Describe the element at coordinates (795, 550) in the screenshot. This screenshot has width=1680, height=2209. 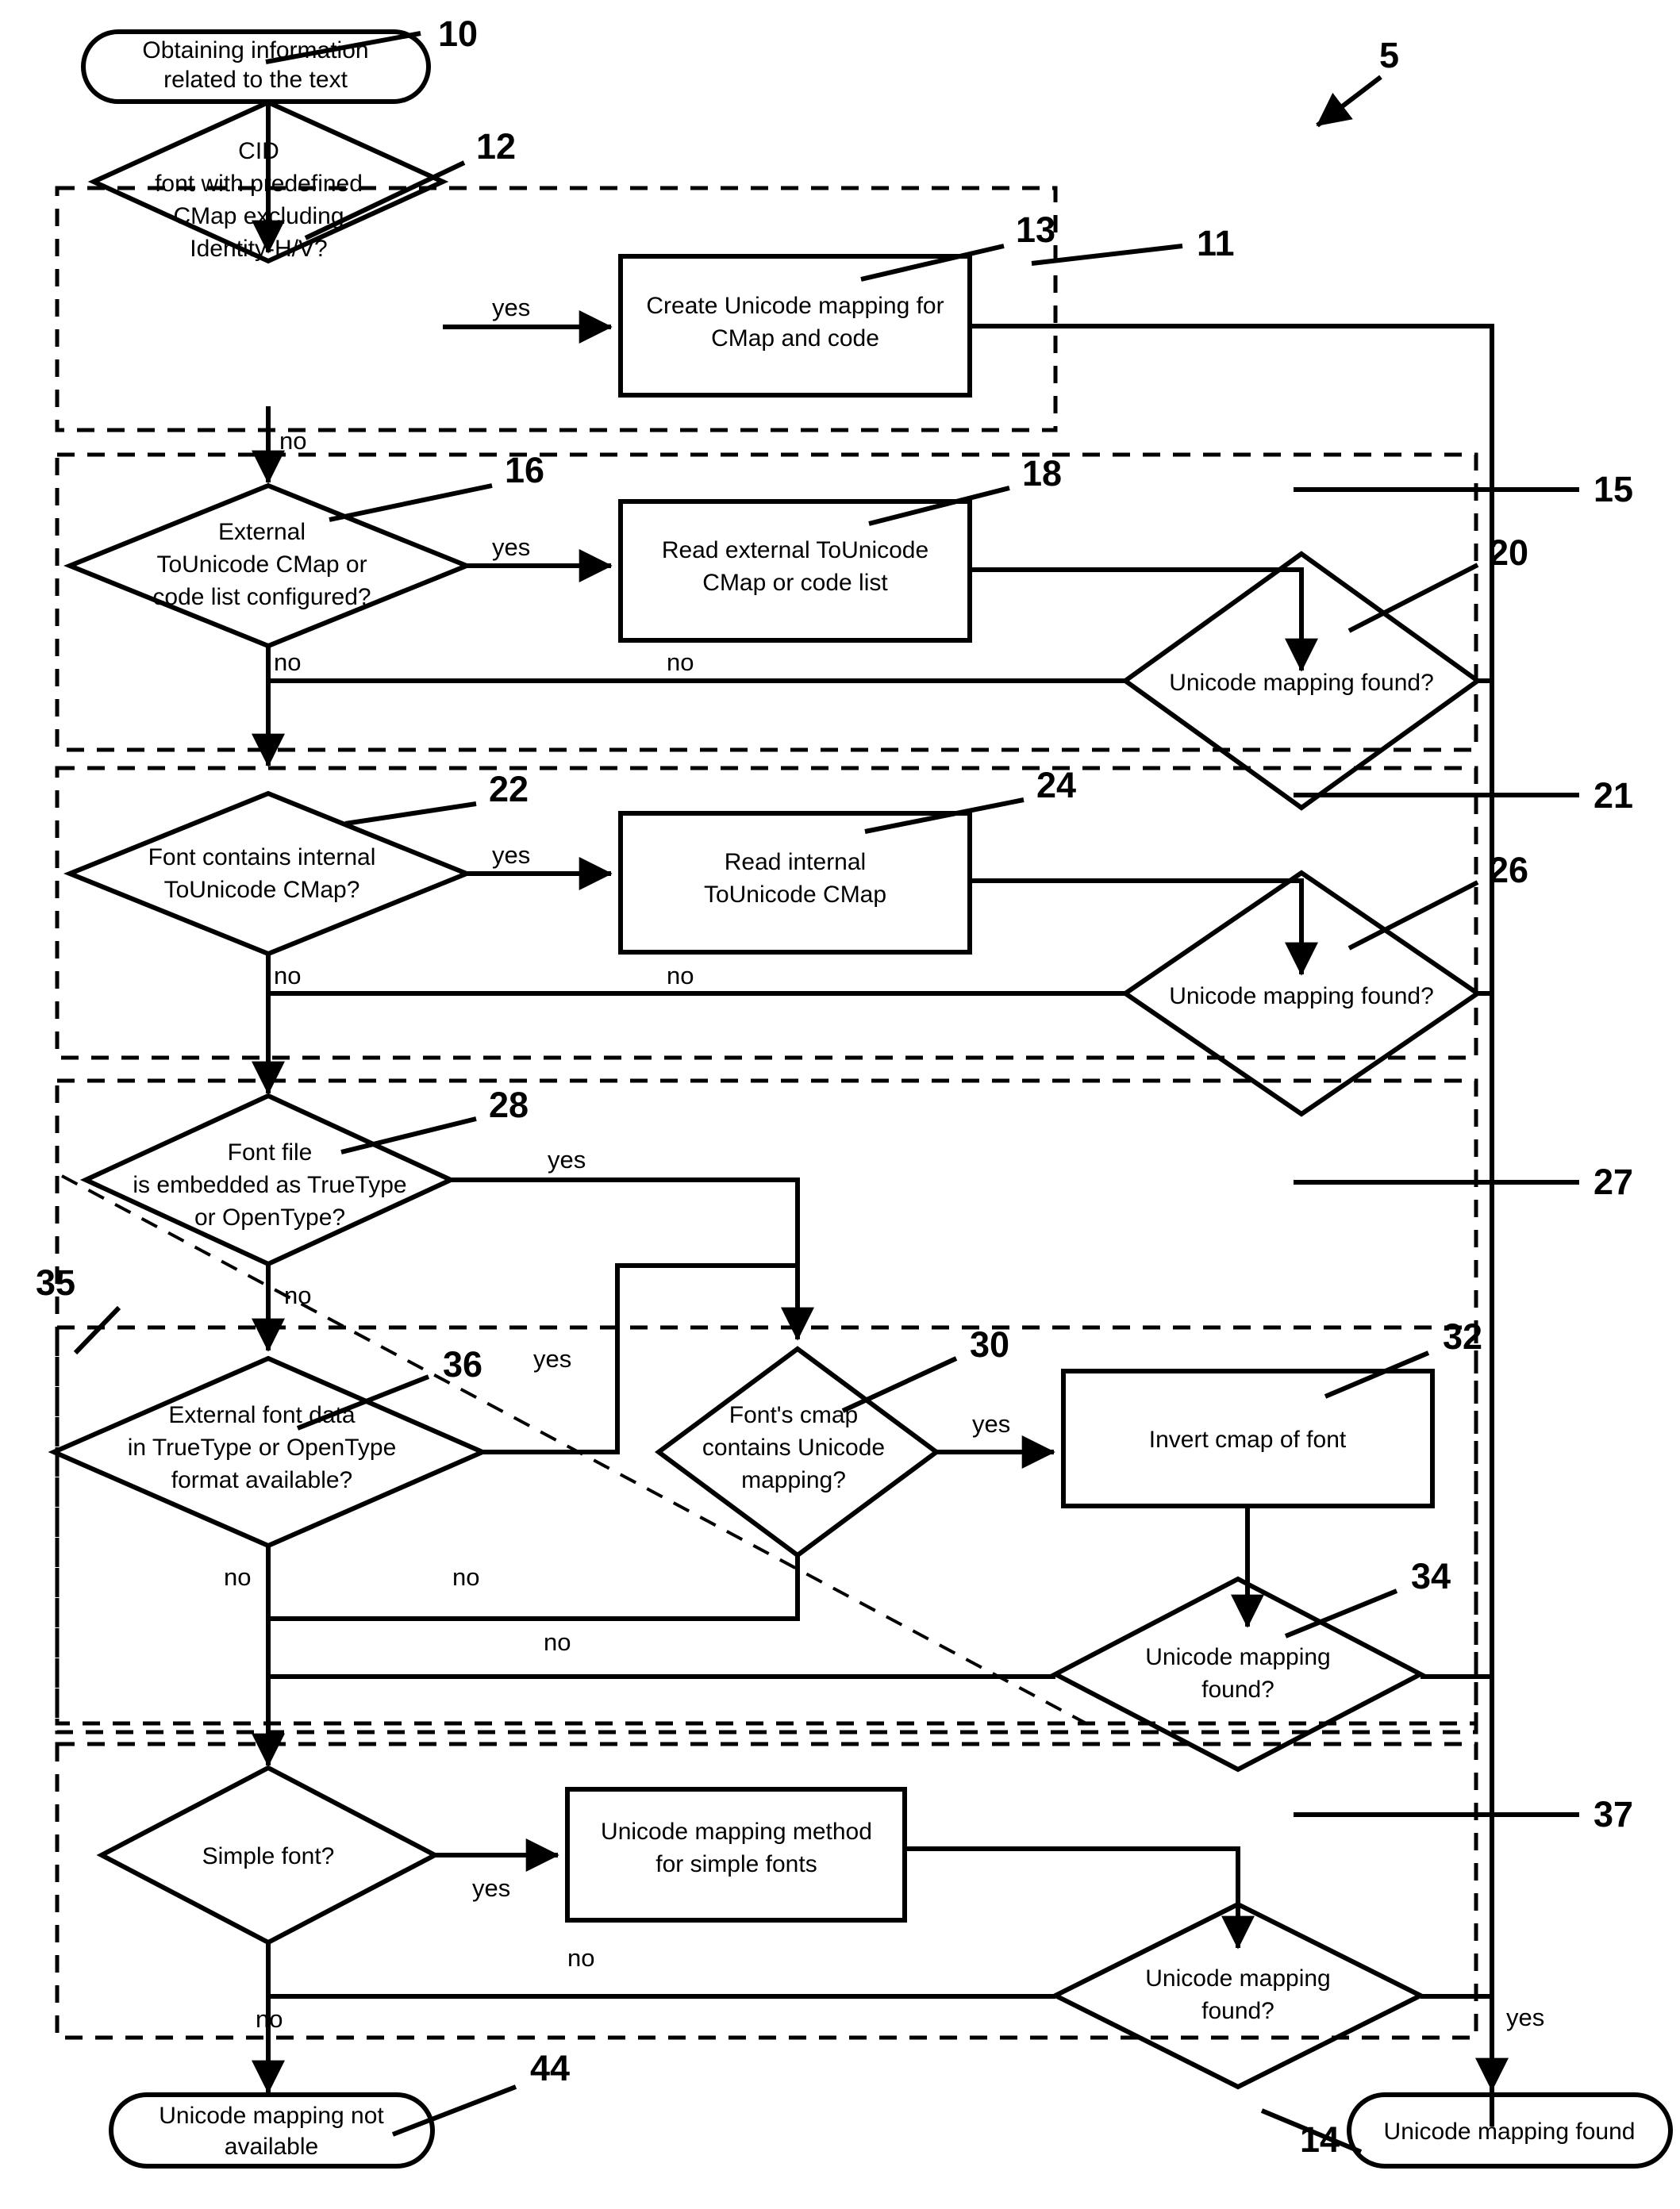
I see `process-18-line1: Read external ToUnicode` at that location.